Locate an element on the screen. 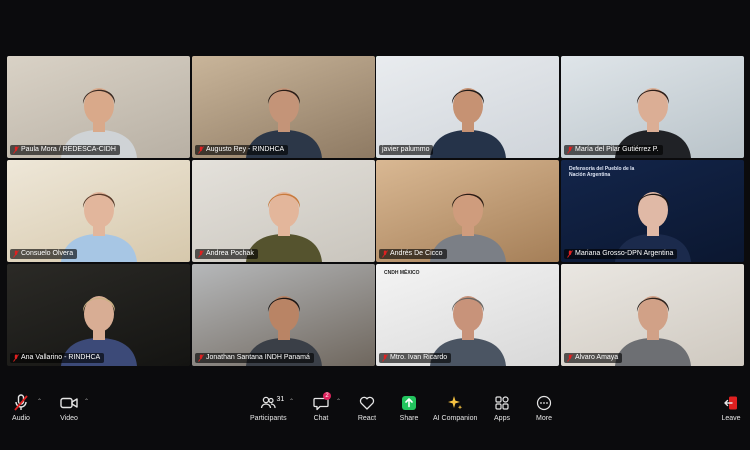  participant-nameplate: Andrés De Cicco is located at coordinates (413, 254).